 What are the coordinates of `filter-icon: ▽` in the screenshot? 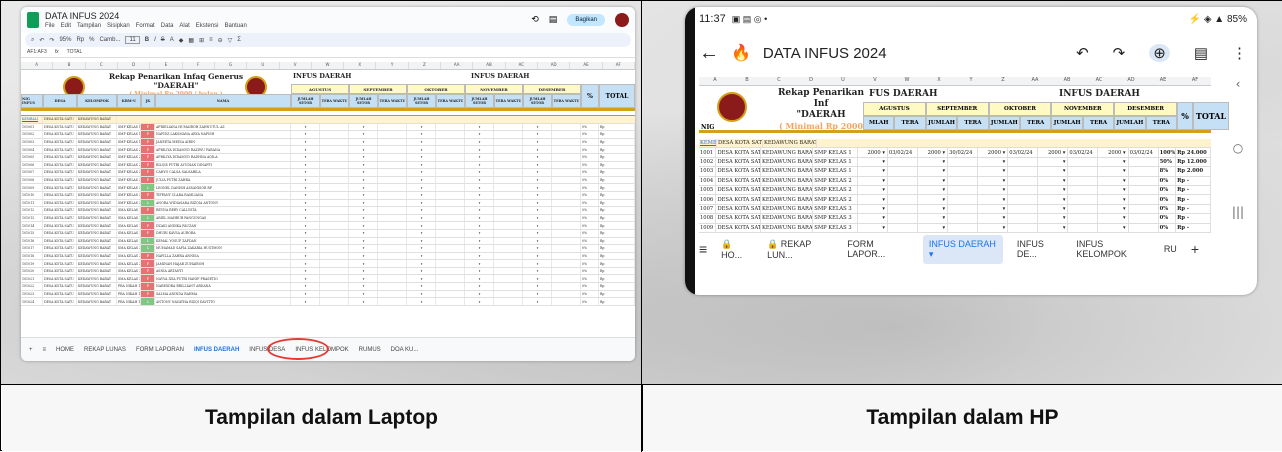 It's located at (230, 40).